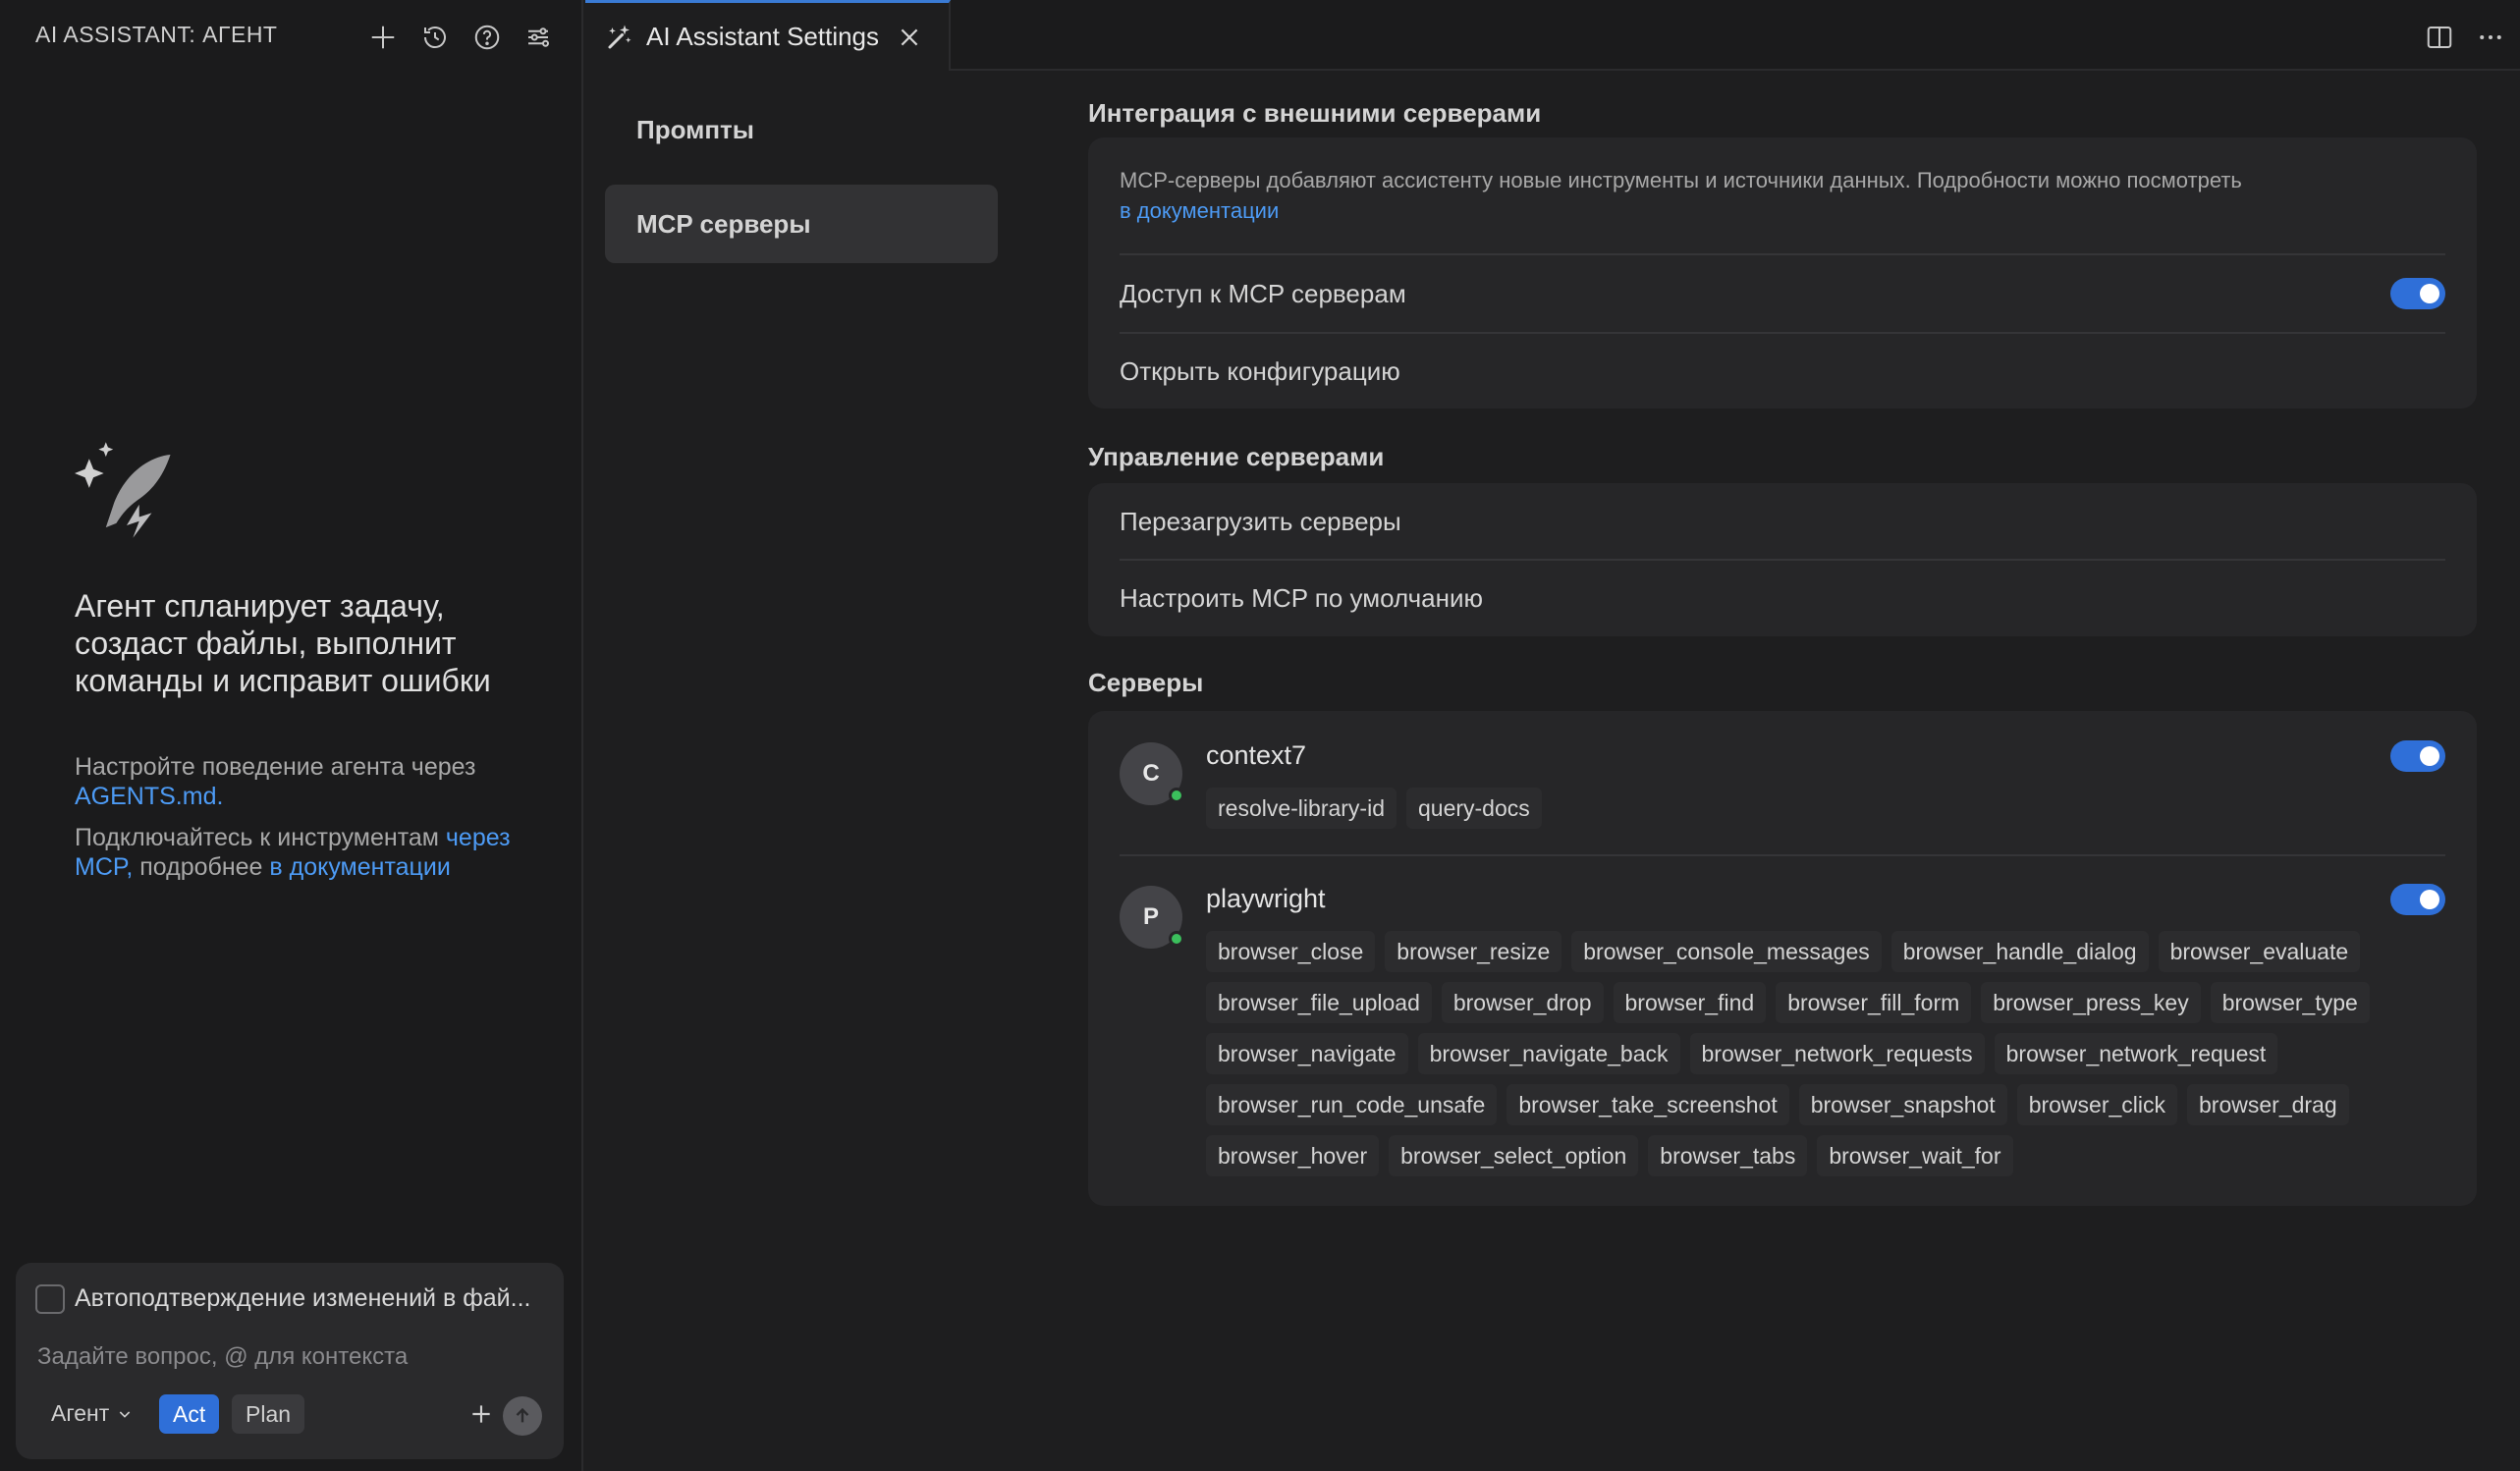 Image resolution: width=2520 pixels, height=1471 pixels. What do you see at coordinates (260, 838) in the screenshot?
I see `hero-mcp-text: Подключайтесь к инструментам` at bounding box center [260, 838].